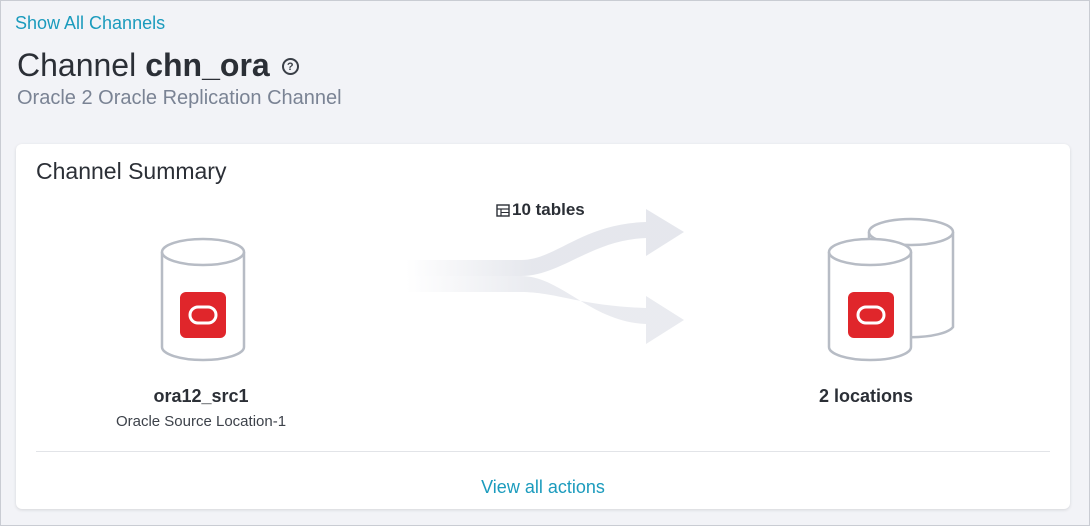  What do you see at coordinates (201, 396) in the screenshot?
I see `source-location-name: ora12_src1` at bounding box center [201, 396].